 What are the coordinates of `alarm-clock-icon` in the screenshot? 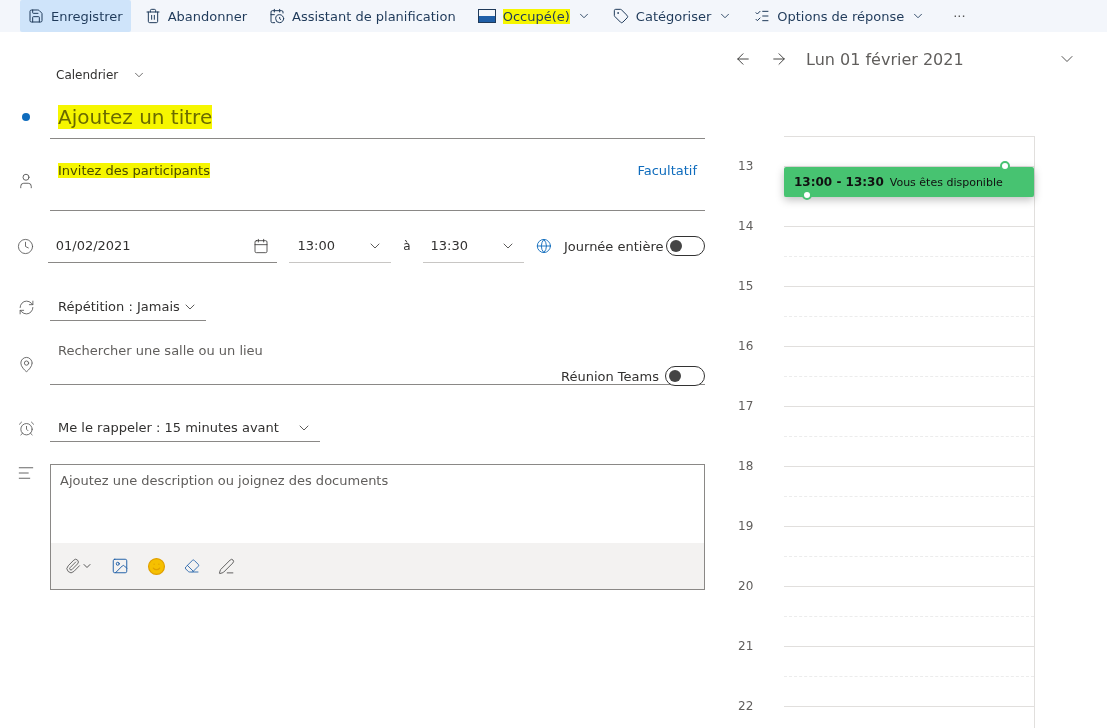 It's located at (26, 428).